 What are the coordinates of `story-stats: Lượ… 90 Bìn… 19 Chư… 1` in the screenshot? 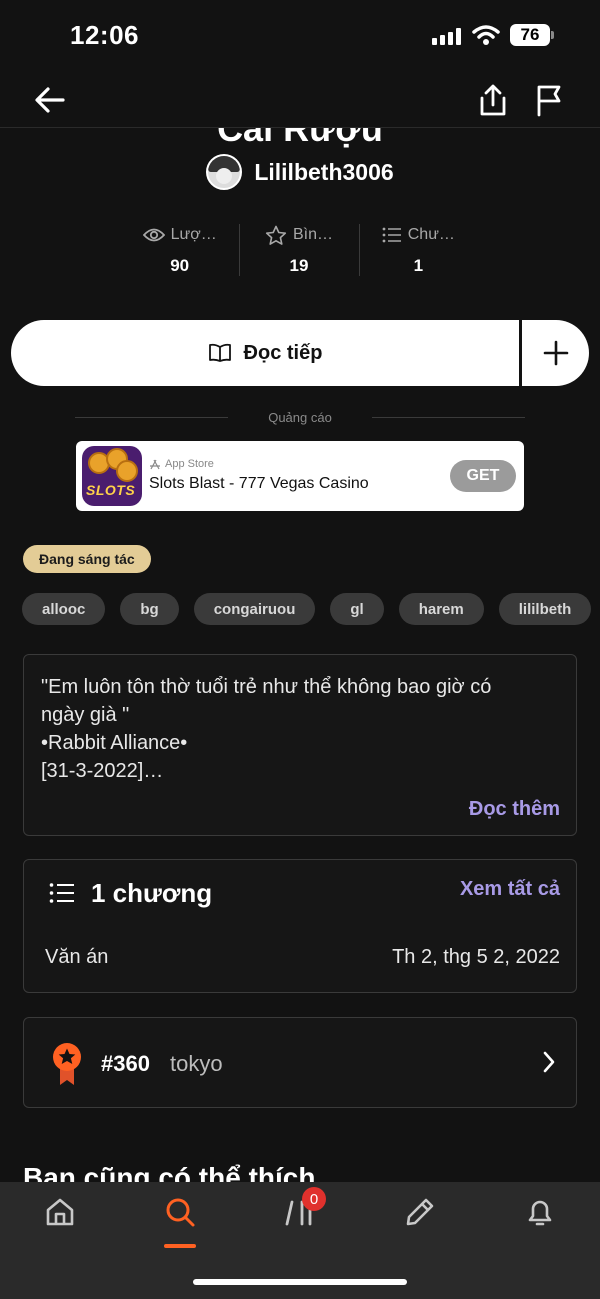 It's located at (299, 249).